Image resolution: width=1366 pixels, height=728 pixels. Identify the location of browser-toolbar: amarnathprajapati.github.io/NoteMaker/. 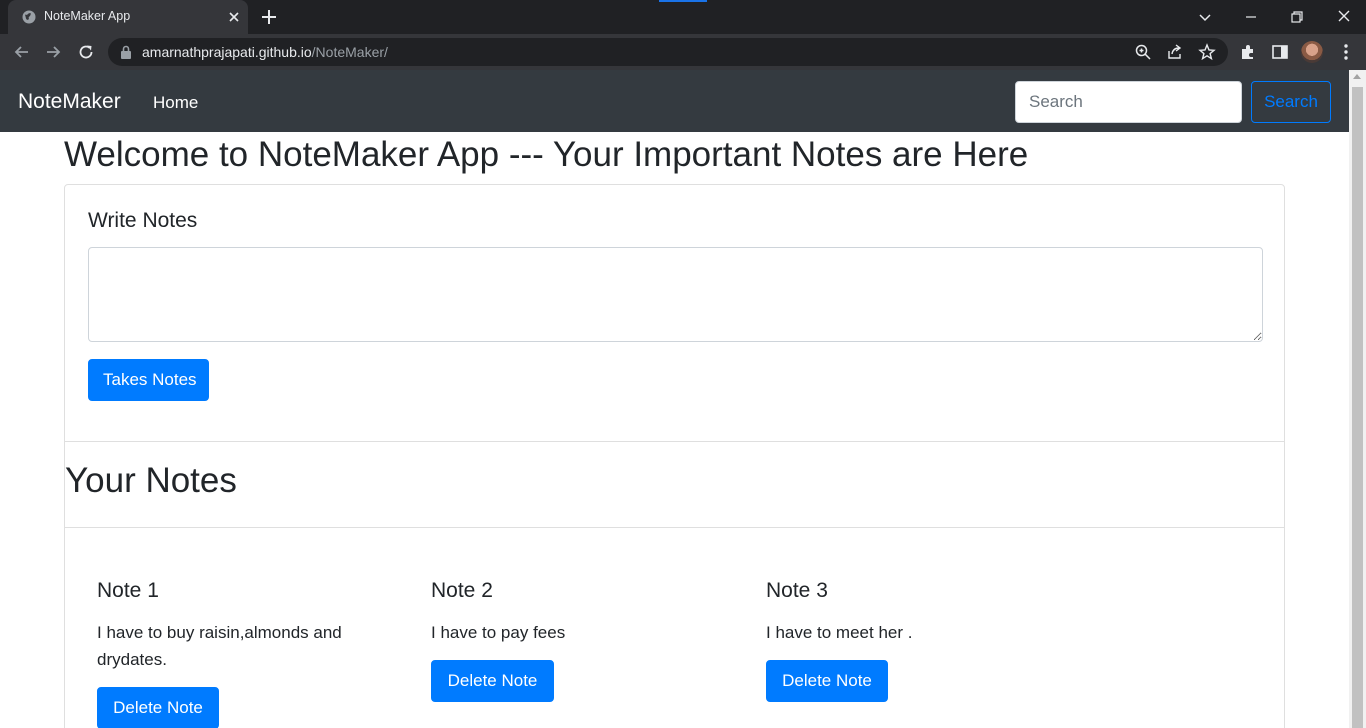
(683, 52).